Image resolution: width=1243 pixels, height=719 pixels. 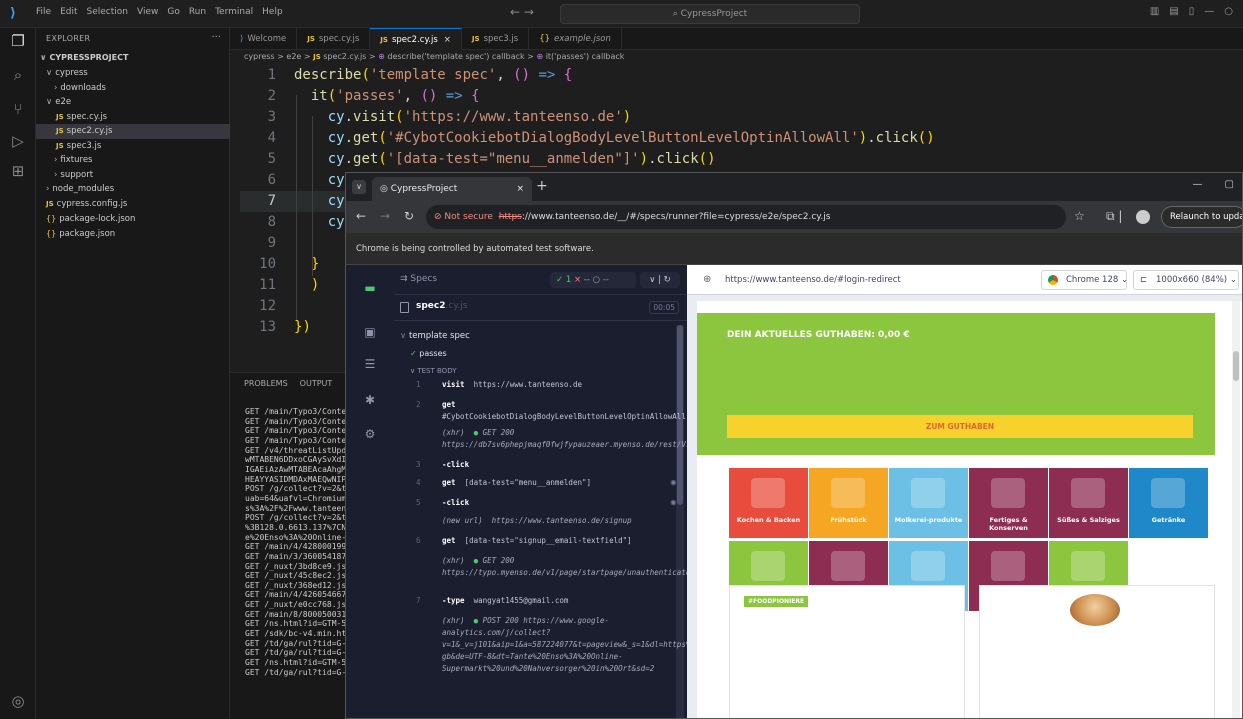 I want to click on code-line: 12, so click(x=267, y=306).